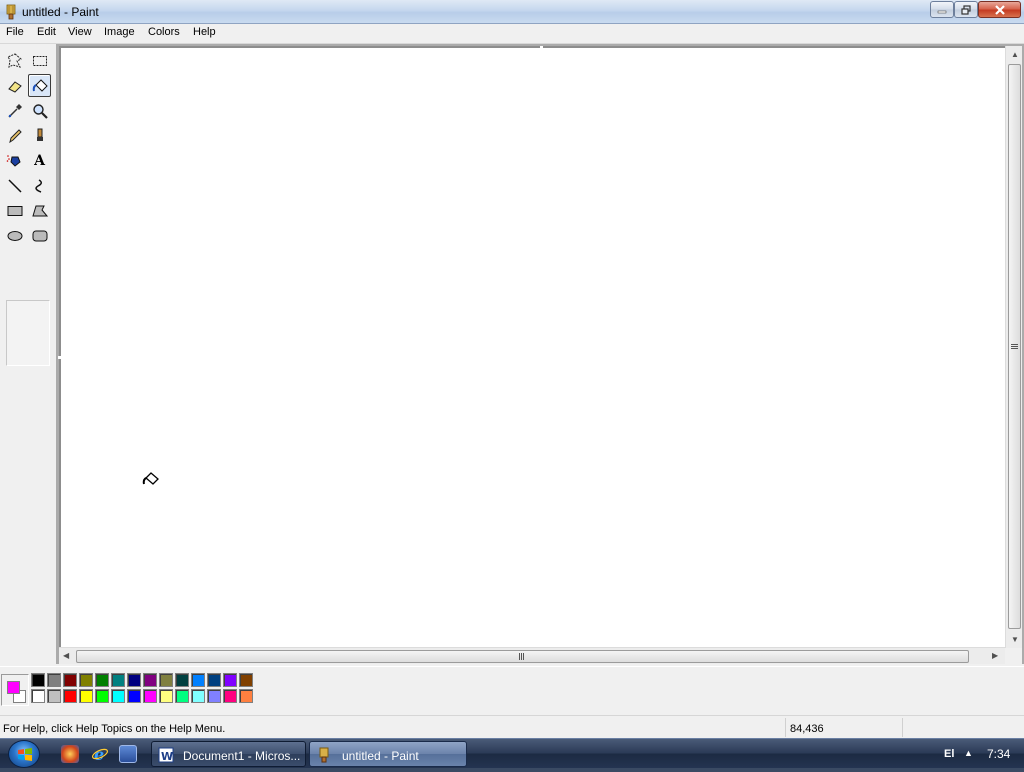 The image size is (1024, 772). What do you see at coordinates (204, 32) in the screenshot?
I see `menu-help: Help` at bounding box center [204, 32].